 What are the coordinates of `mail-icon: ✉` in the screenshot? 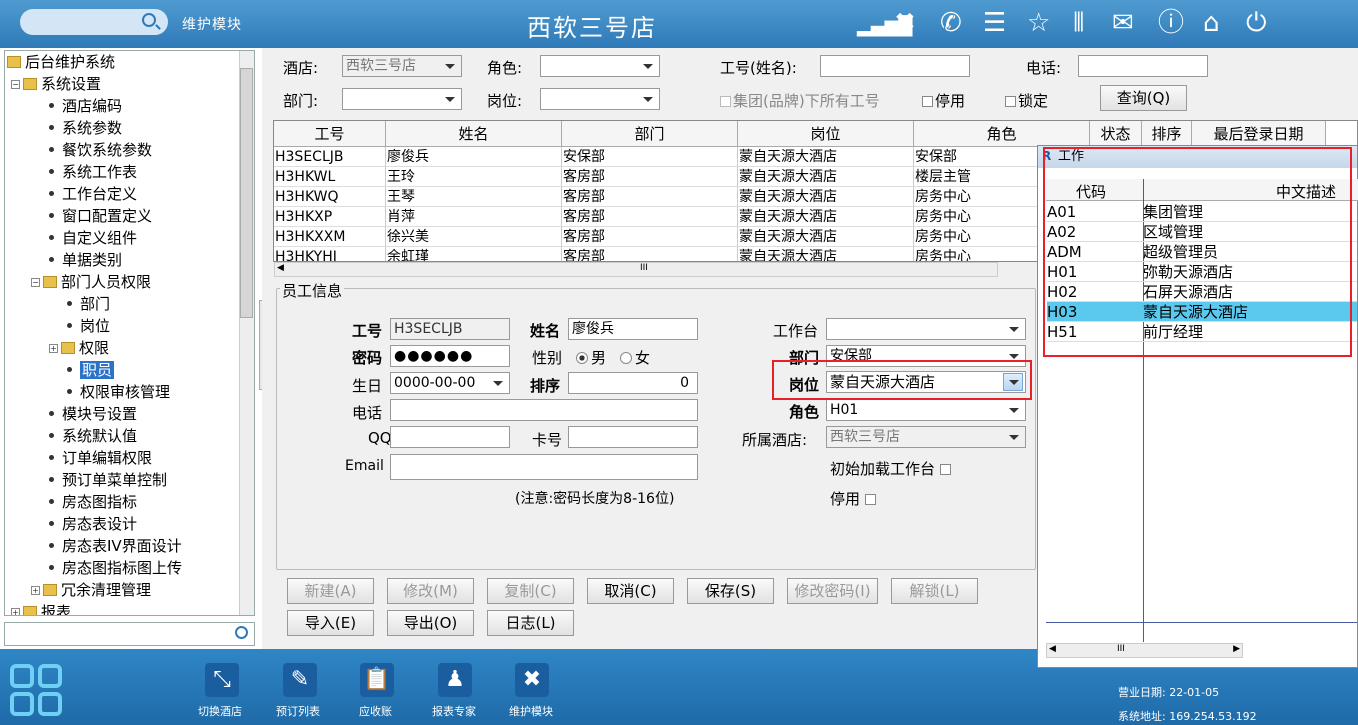 It's located at (1123, 23).